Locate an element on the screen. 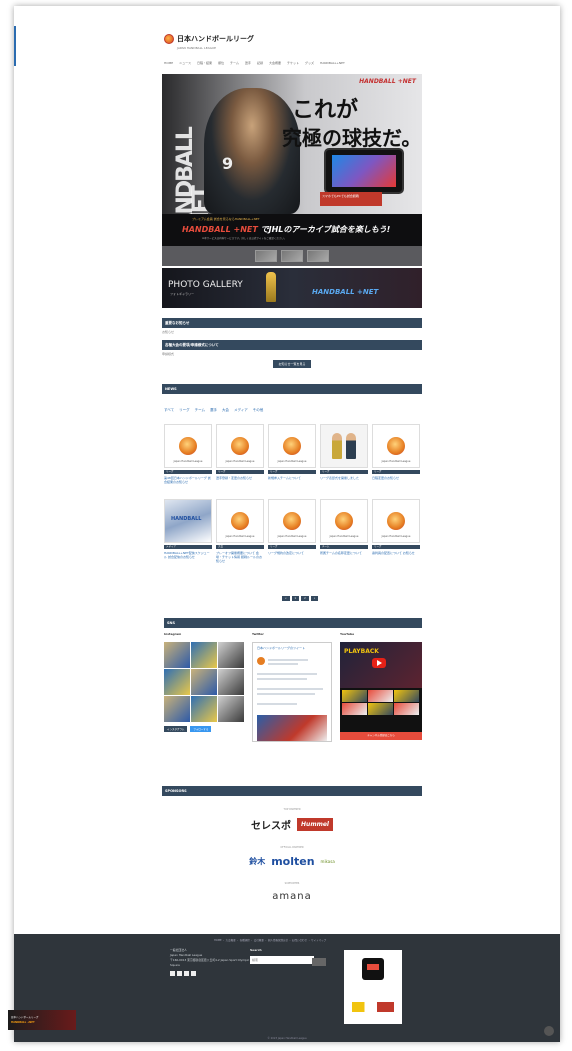  nav-item-news: ニュース is located at coordinates (185, 63).